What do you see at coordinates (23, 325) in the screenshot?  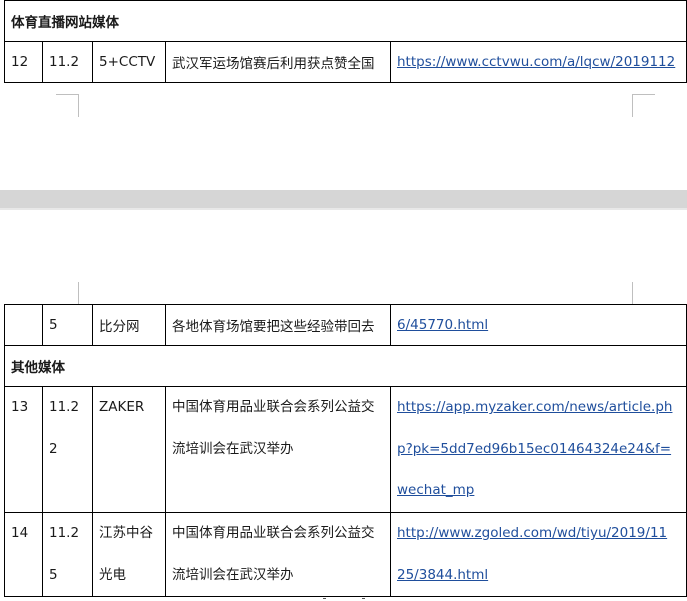 I see `cell-no` at bounding box center [23, 325].